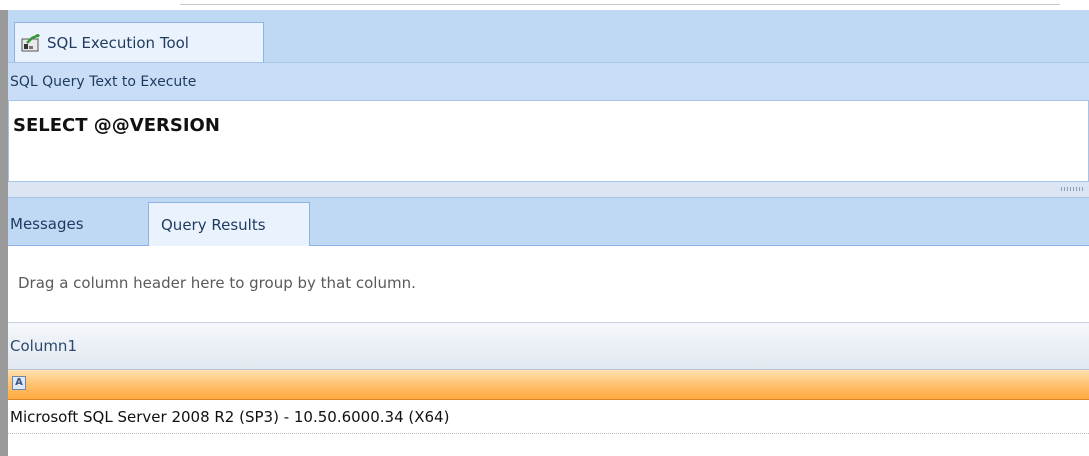 This screenshot has height=456, width=1089. I want to click on filter-a-icon: A, so click(19, 383).